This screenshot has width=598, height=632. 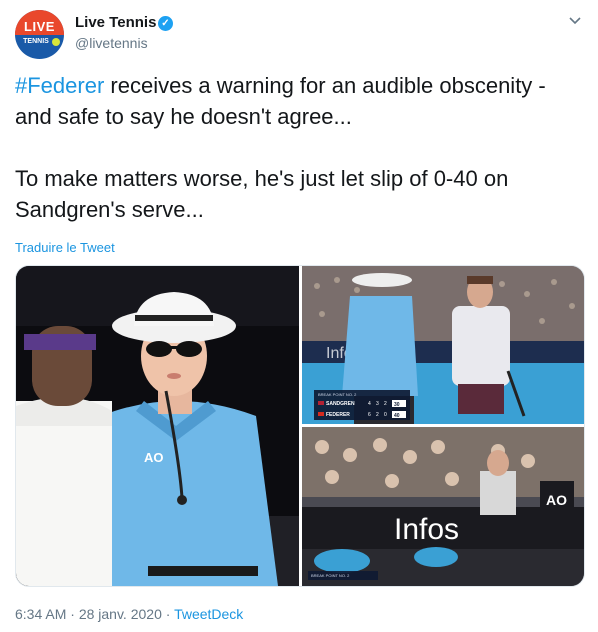 I want to click on flag-usa-icon, so click(x=321, y=403).